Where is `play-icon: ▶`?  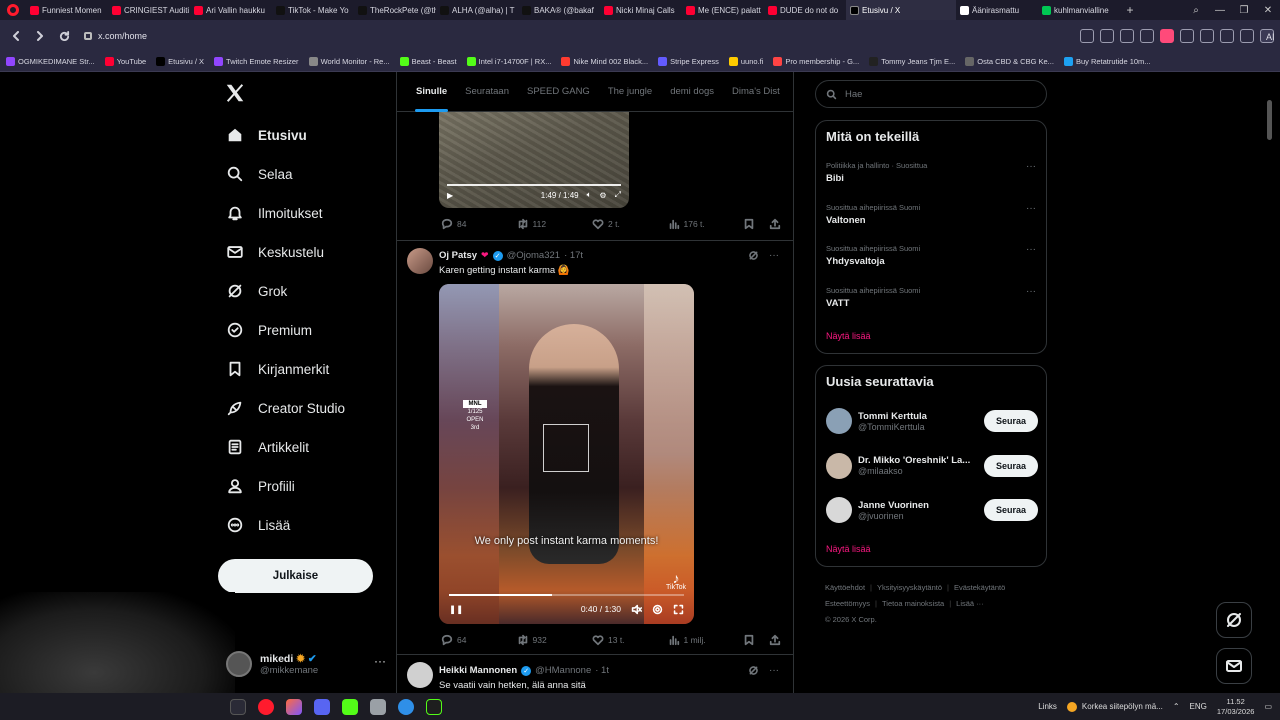 play-icon: ▶ is located at coordinates (450, 195).